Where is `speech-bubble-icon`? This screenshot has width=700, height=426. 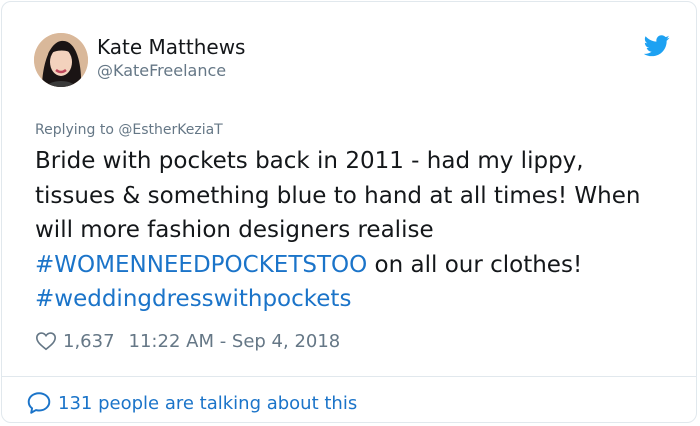 speech-bubble-icon is located at coordinates (39, 403).